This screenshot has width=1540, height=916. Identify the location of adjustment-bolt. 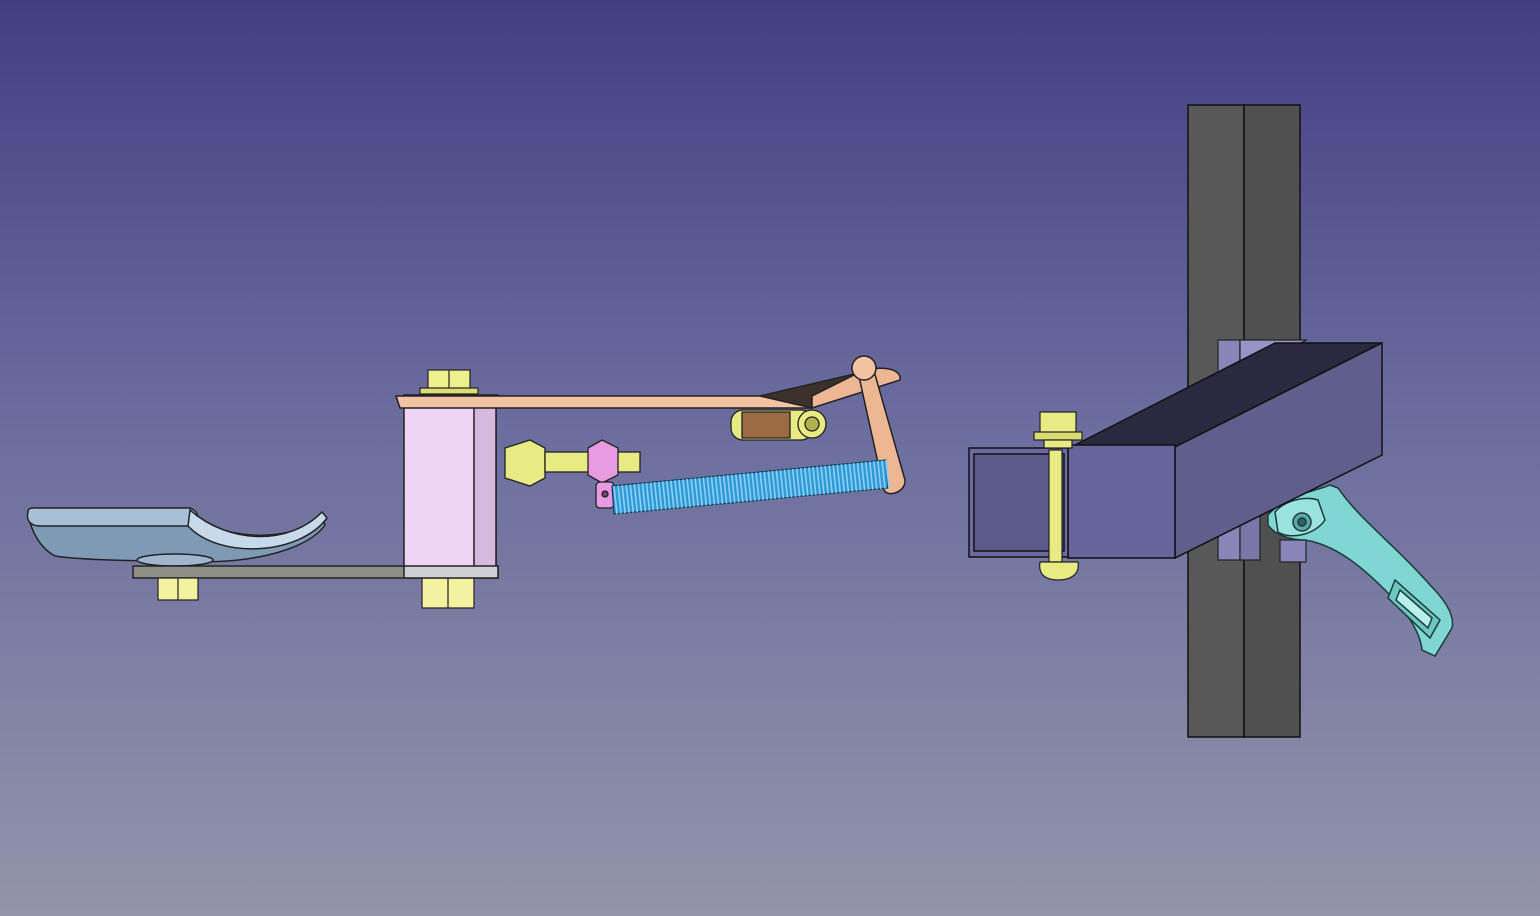
(572, 463).